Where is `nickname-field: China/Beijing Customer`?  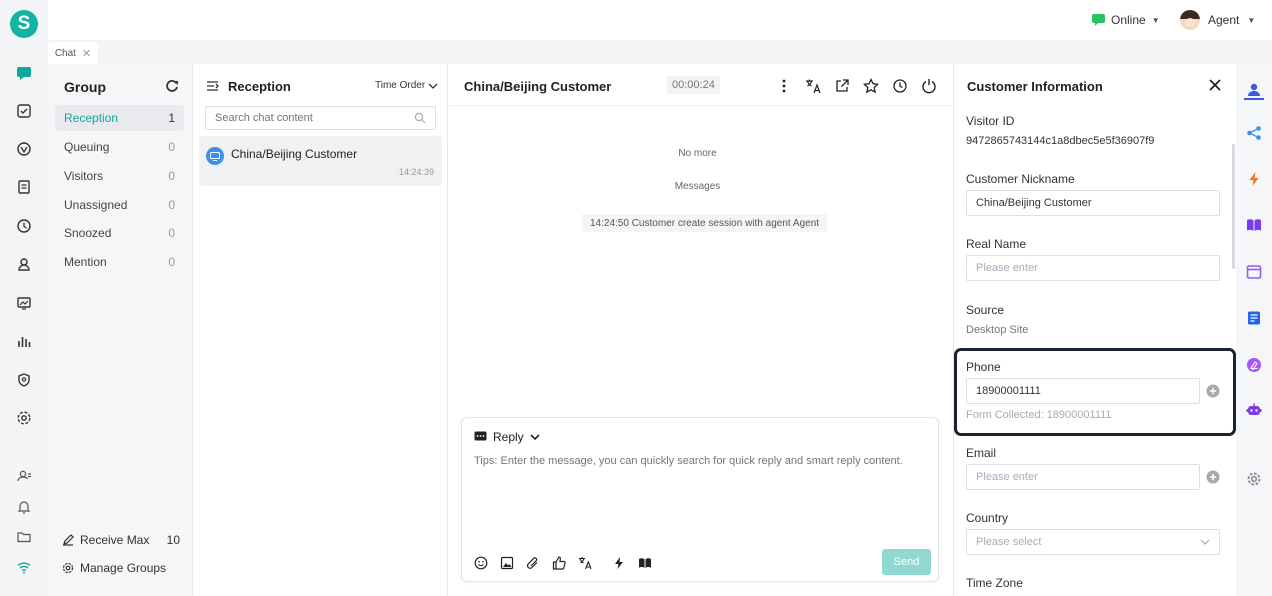
nickname-field: China/Beijing Customer is located at coordinates (1093, 203).